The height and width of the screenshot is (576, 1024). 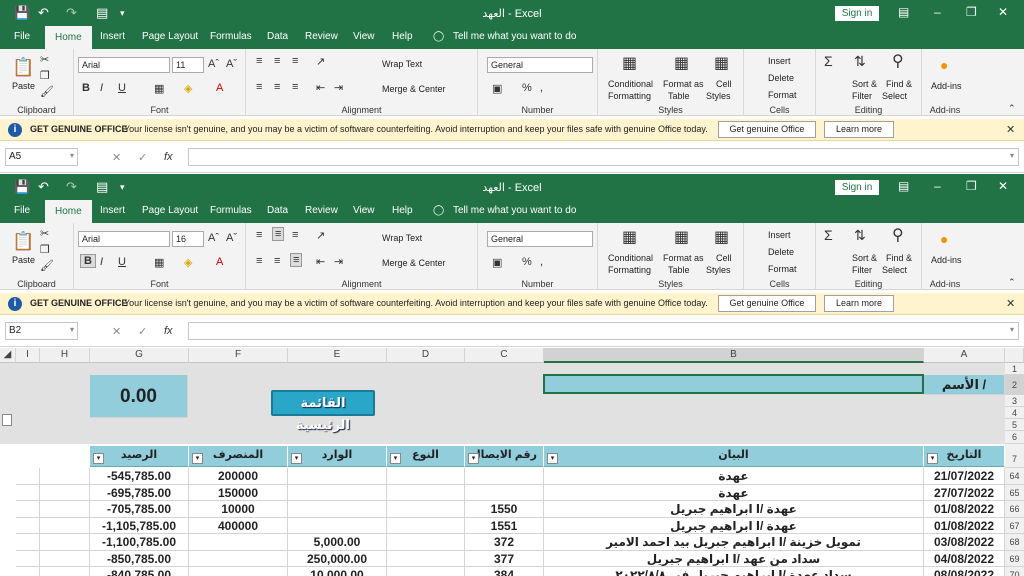 What do you see at coordinates (1012, 108) in the screenshot?
I see `collapse-ribbon-icon: ⌃` at bounding box center [1012, 108].